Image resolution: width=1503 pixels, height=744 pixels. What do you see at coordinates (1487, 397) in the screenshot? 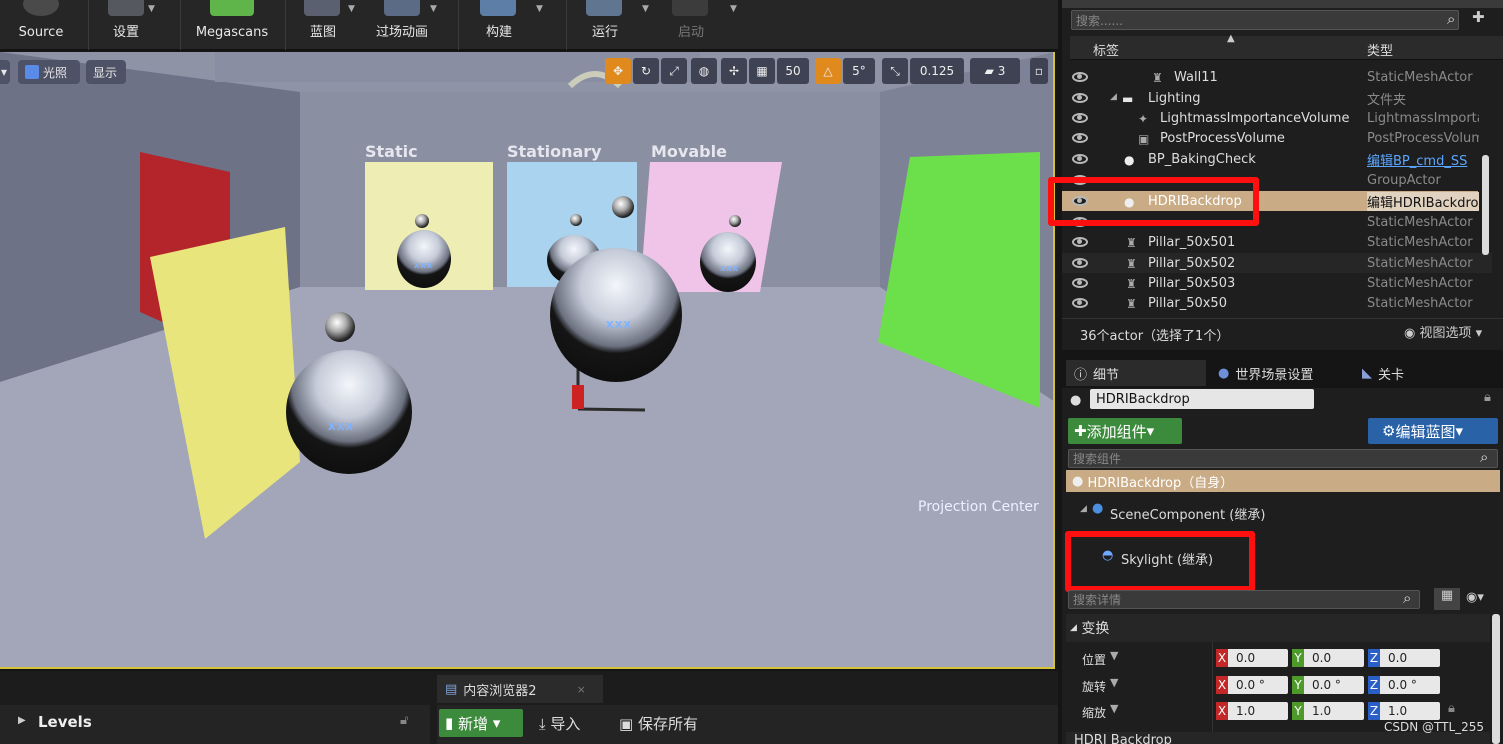
I see `lock-icon: 🔒︎` at bounding box center [1487, 397].